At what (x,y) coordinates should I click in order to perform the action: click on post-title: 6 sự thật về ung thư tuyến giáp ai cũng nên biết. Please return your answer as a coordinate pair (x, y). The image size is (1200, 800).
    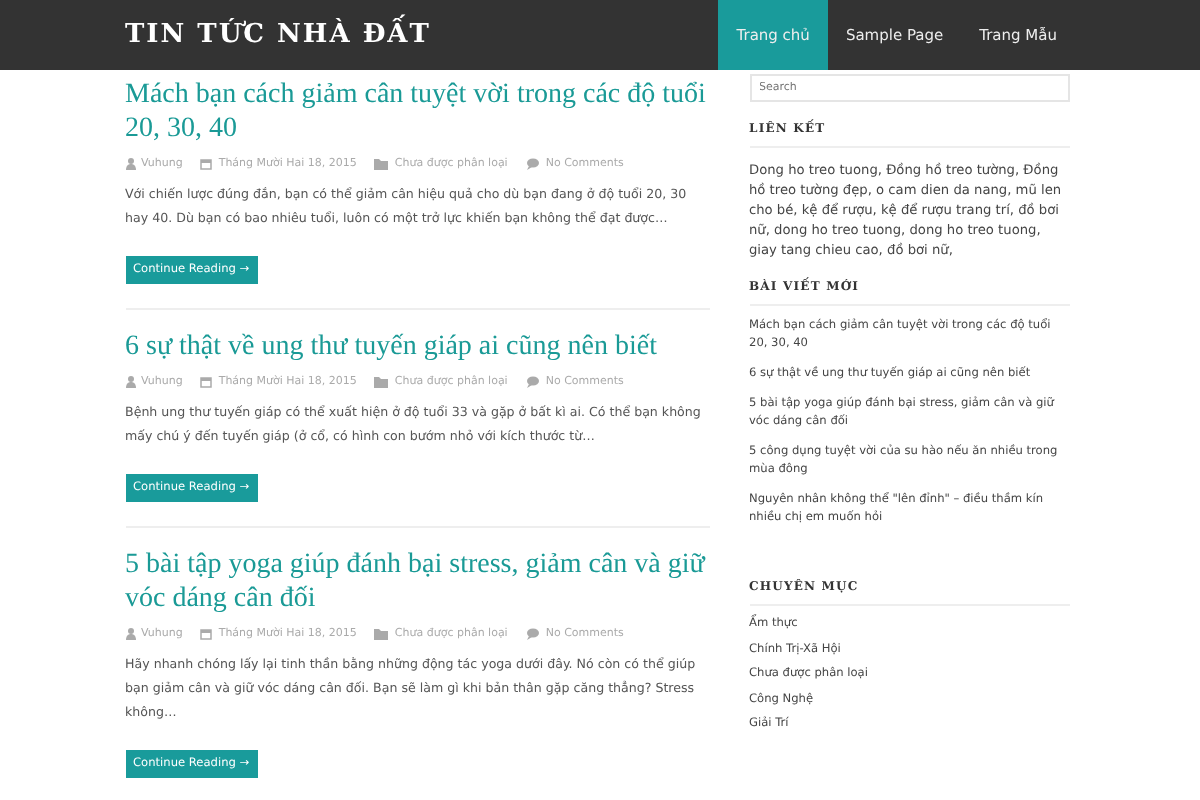
    Looking at the image, I should click on (417, 347).